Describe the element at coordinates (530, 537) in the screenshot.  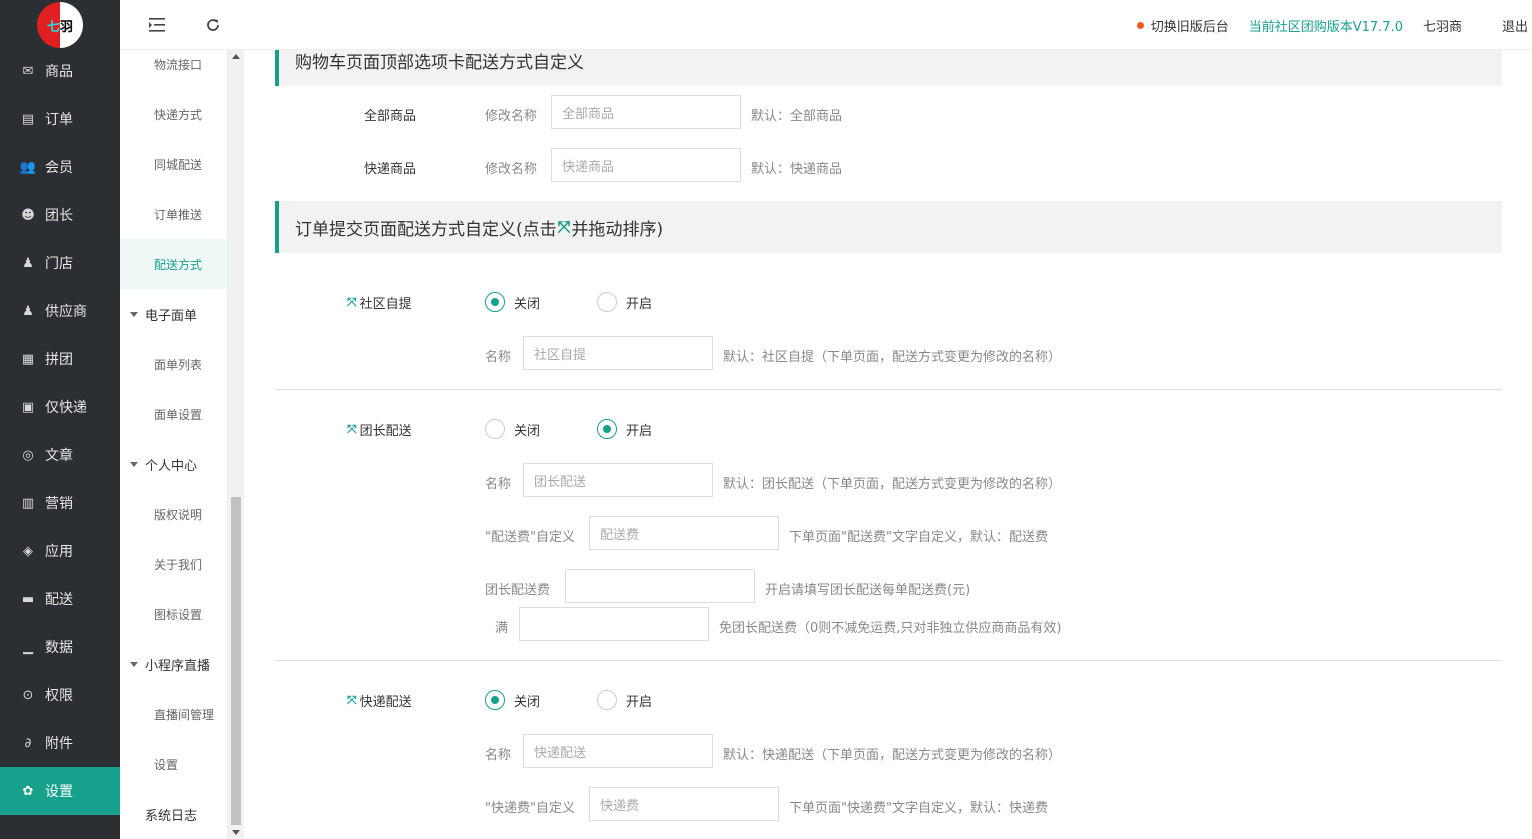
I see `leader-fee-custom-label: "配送费"自定义` at that location.